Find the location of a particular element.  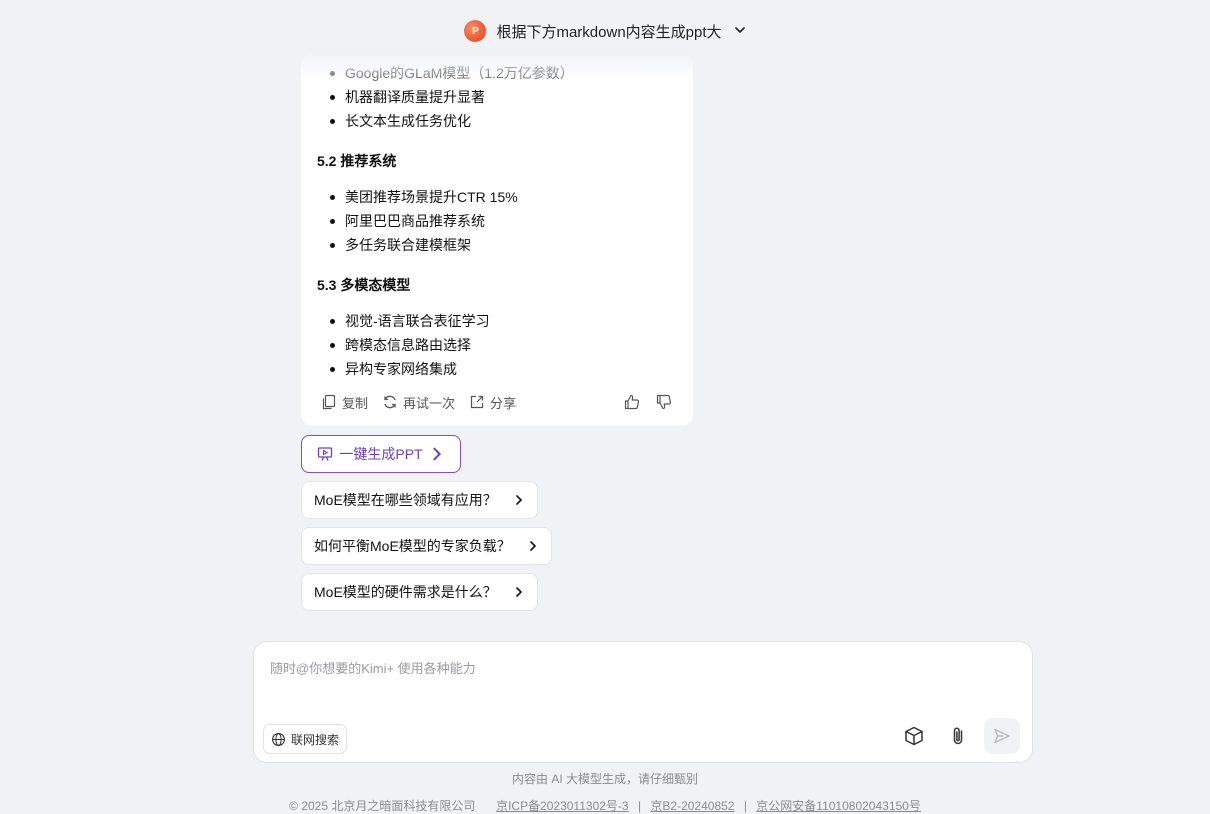

paperclip-icon is located at coordinates (958, 736).